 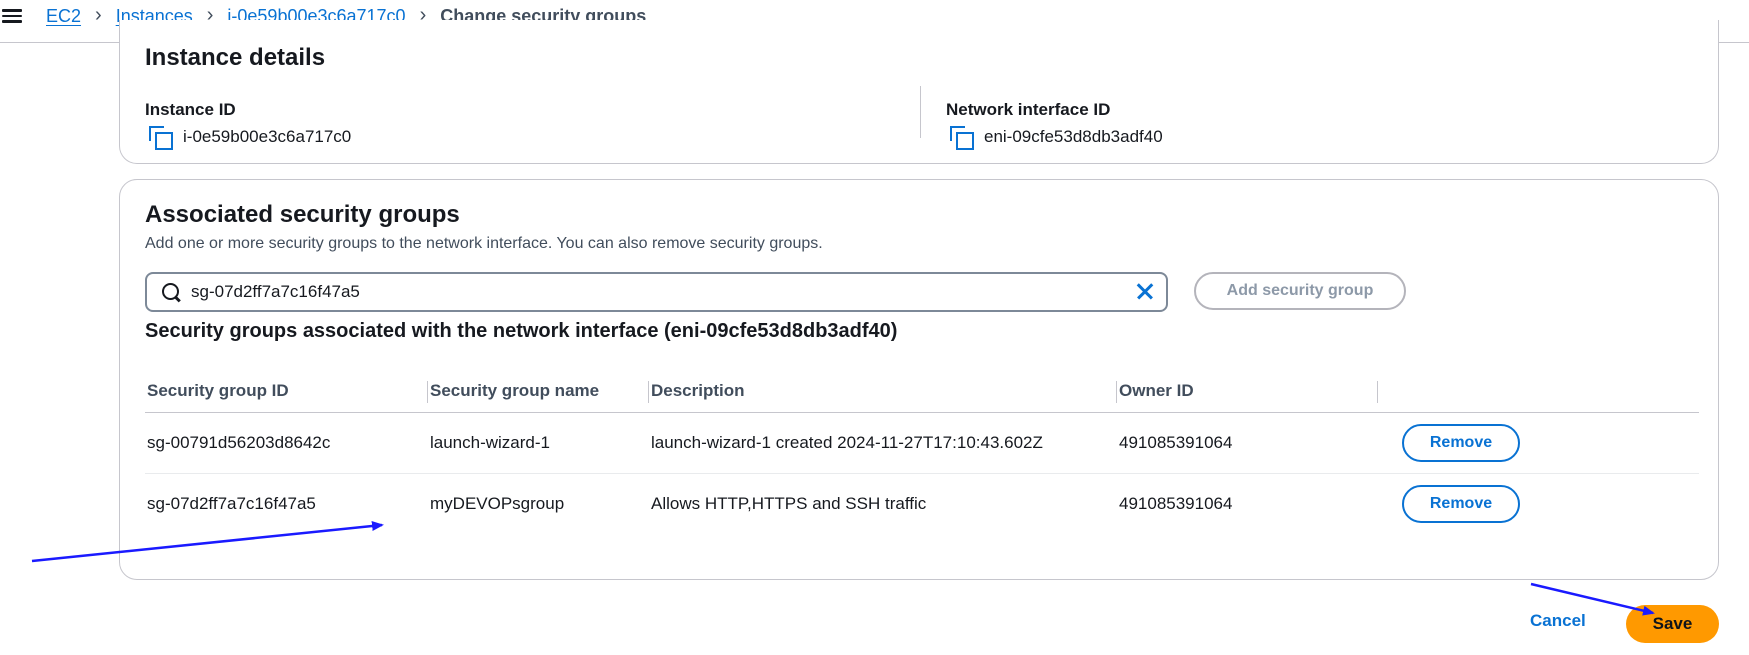 I want to click on network-interface-id-label: Network interface ID, so click(x=1028, y=109).